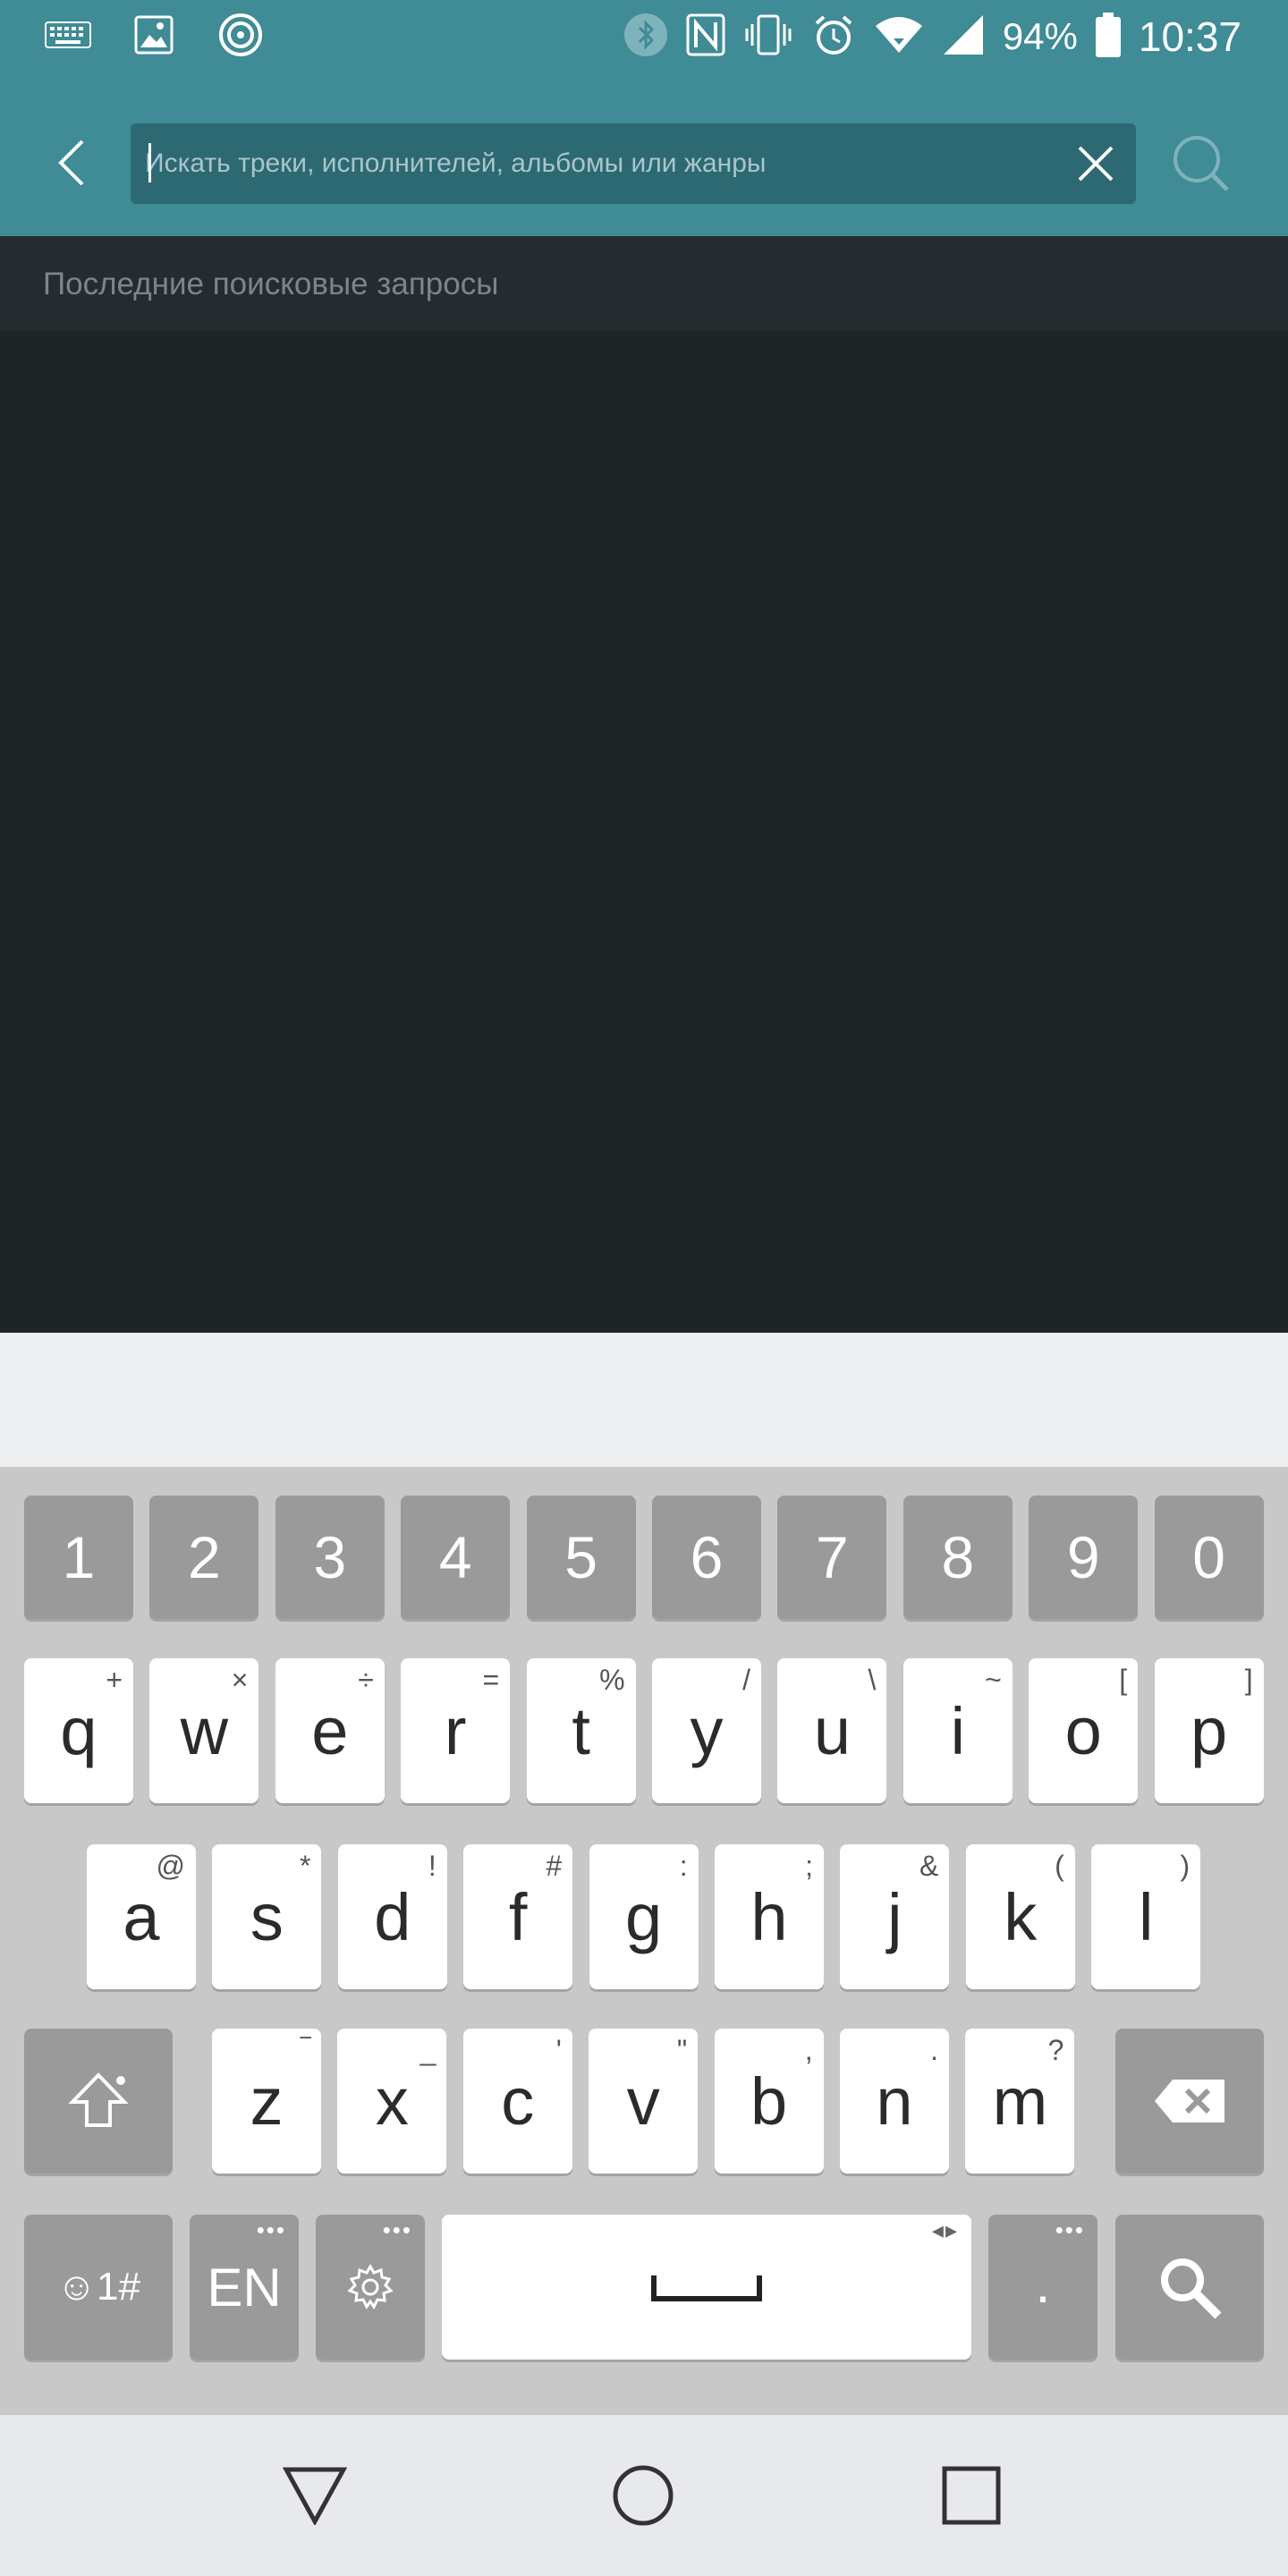 This screenshot has height=2576, width=1288. Describe the element at coordinates (1209, 1730) in the screenshot. I see `key-p: ] p` at that location.